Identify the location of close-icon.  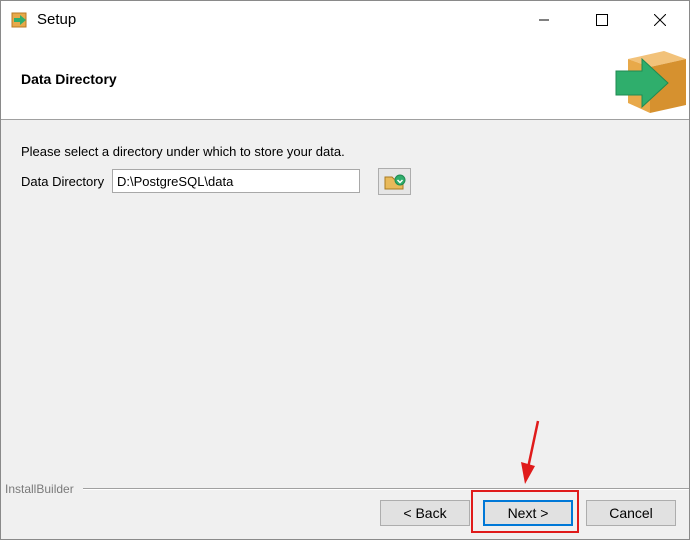
(660, 20).